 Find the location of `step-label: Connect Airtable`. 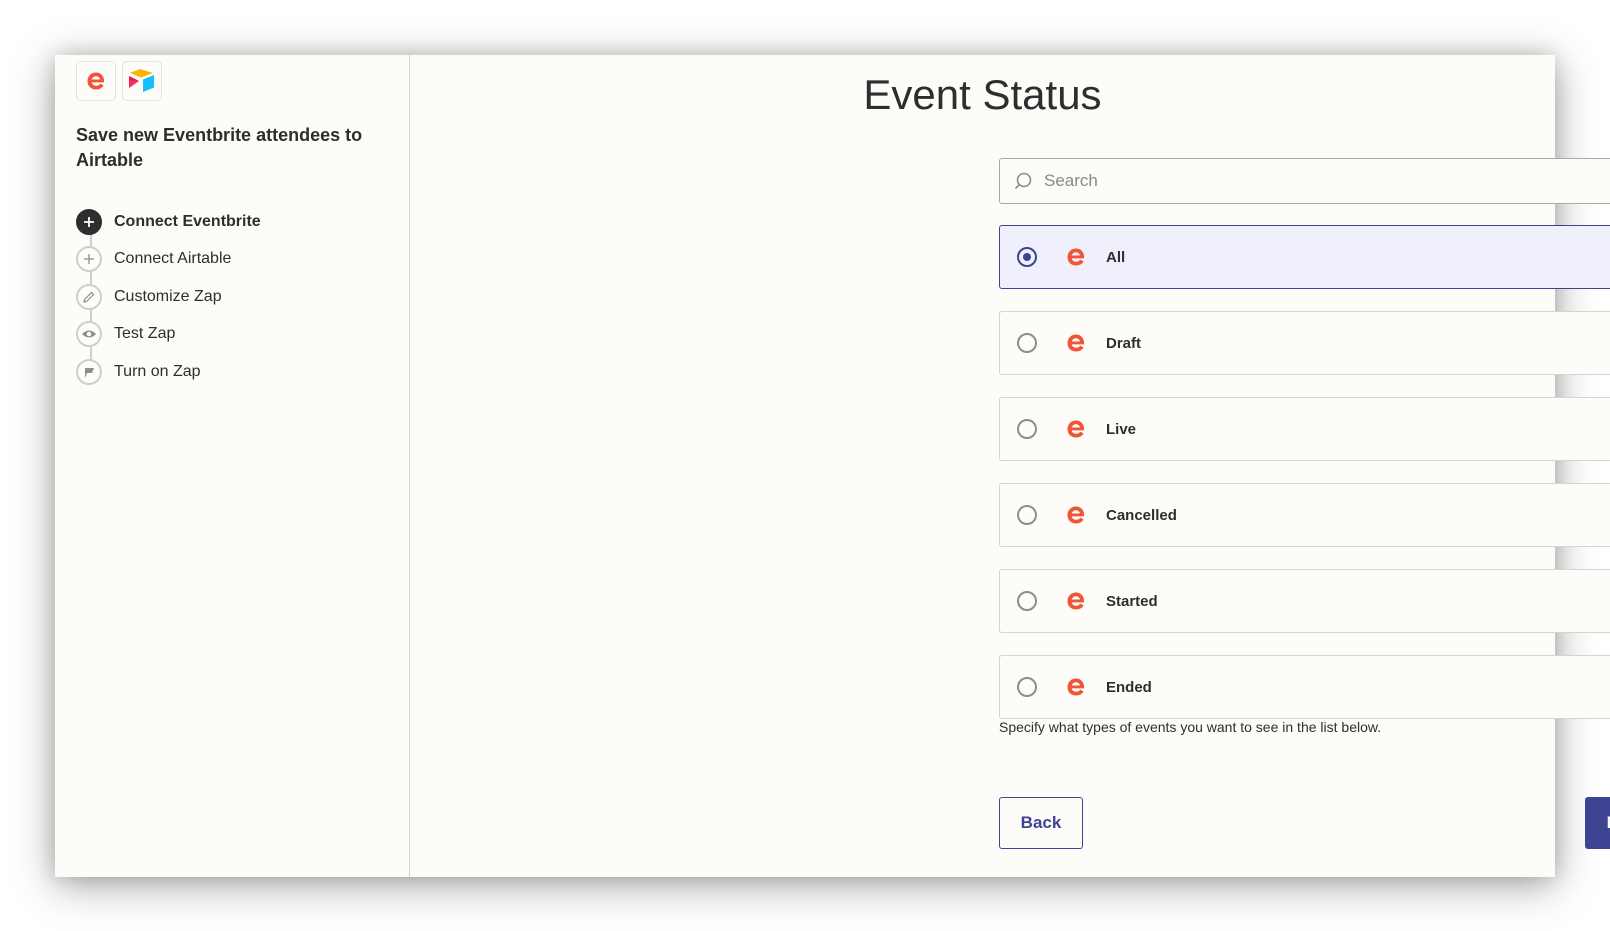

step-label: Connect Airtable is located at coordinates (173, 259).